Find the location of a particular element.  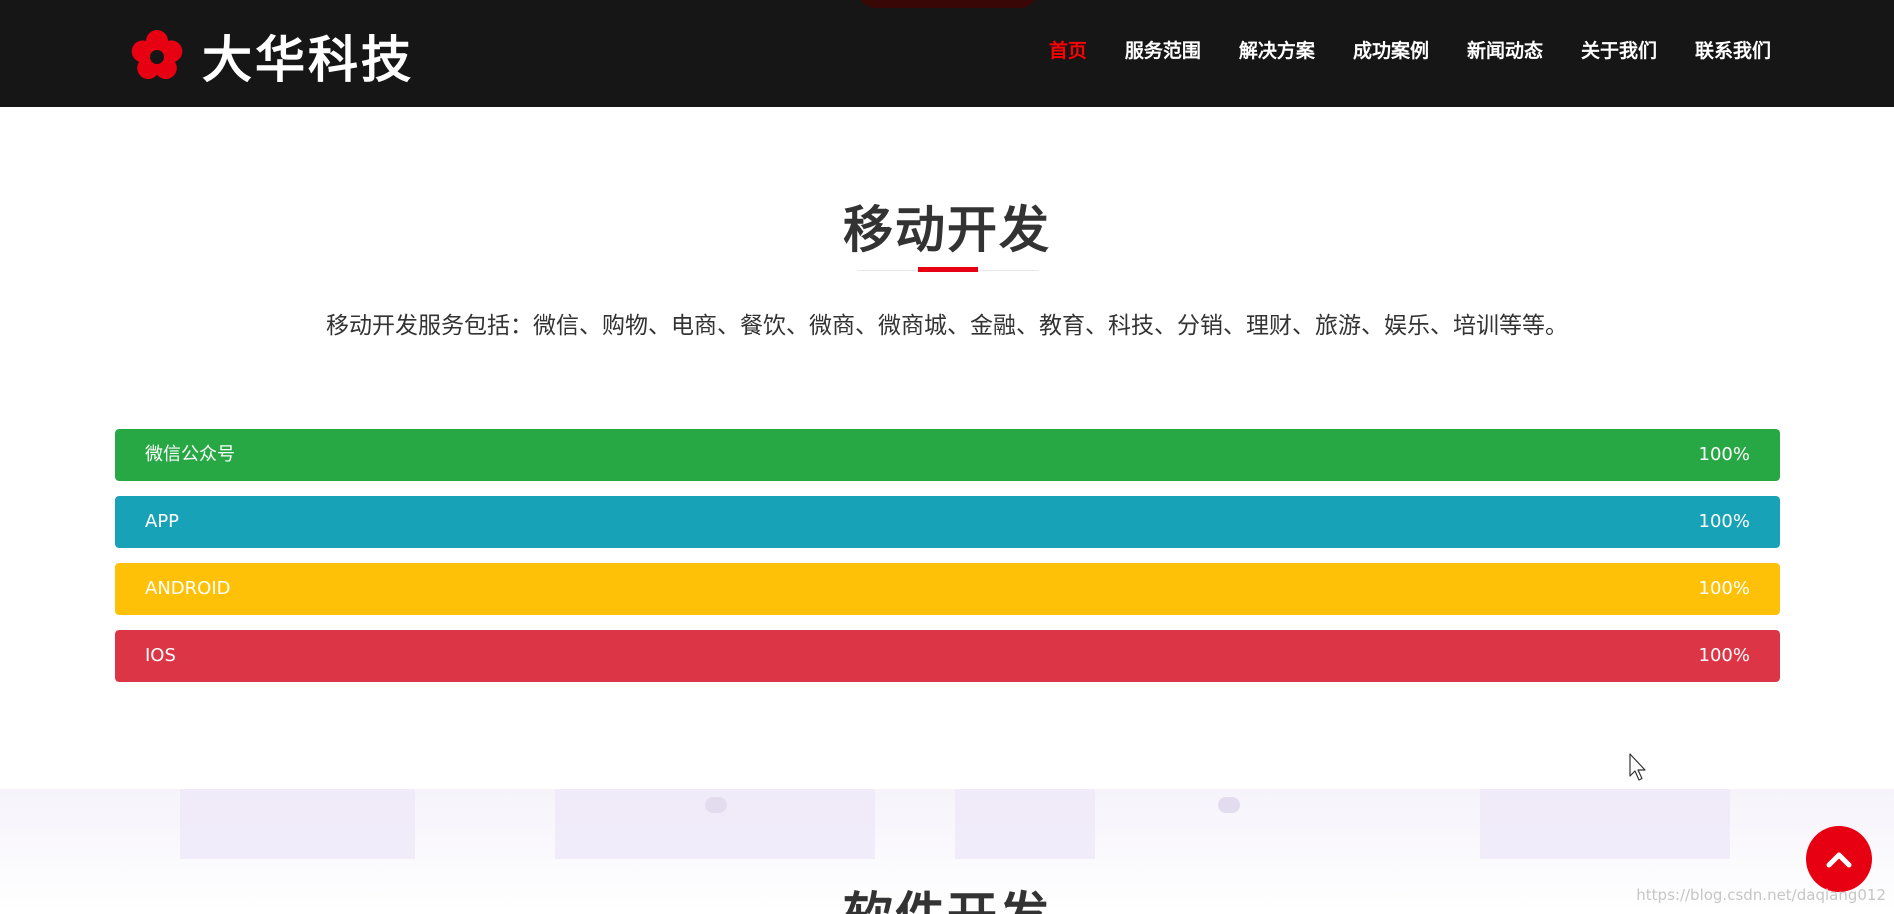

progress-label: ANDROID is located at coordinates (188, 588).